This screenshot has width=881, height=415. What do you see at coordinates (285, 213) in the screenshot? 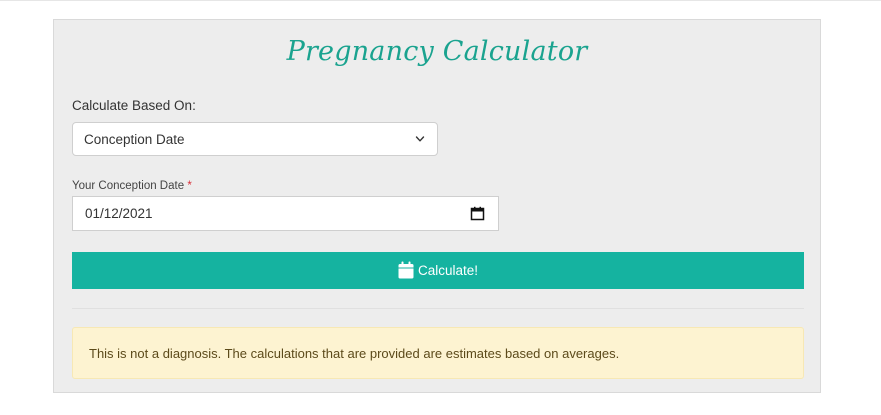
I see `conception-date-input: 01/12/2021` at bounding box center [285, 213].